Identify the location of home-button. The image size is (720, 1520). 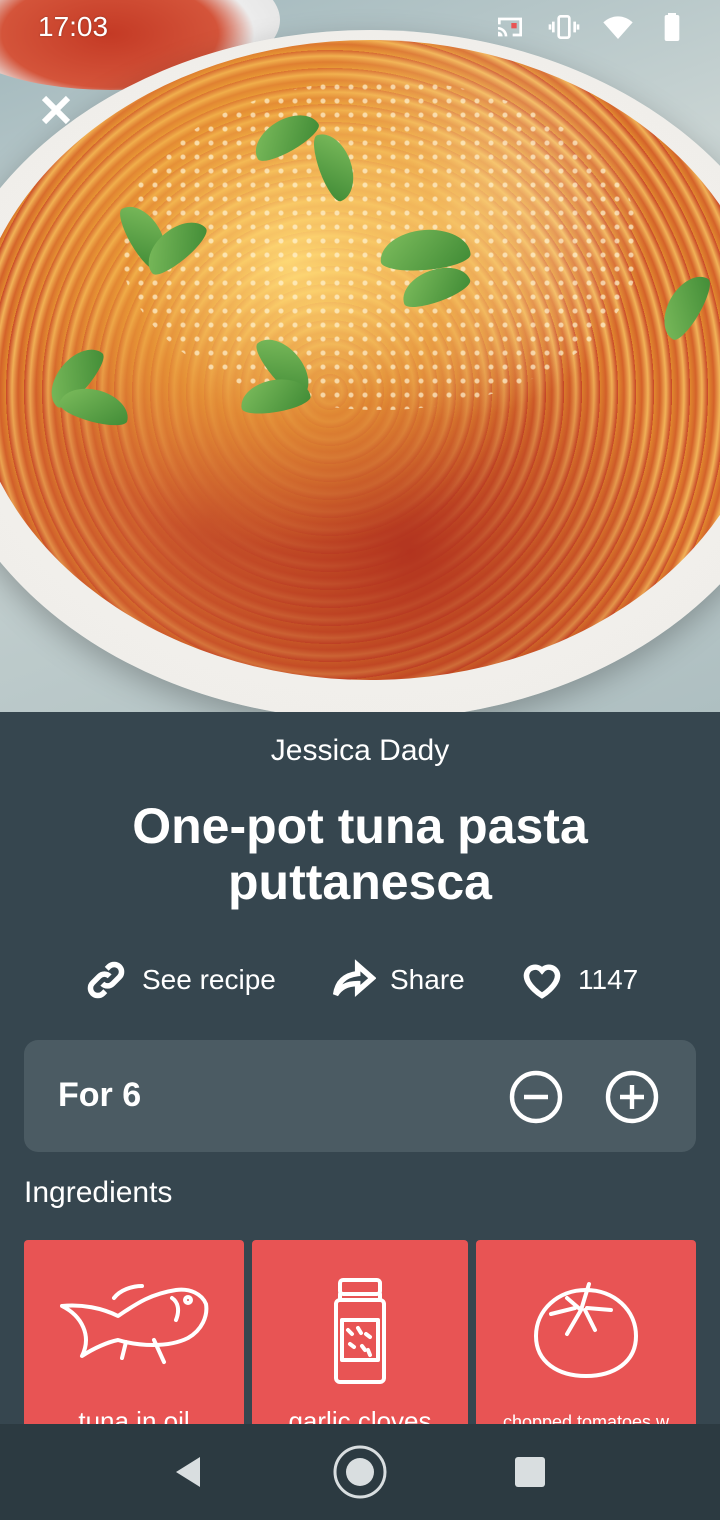
(360, 1472).